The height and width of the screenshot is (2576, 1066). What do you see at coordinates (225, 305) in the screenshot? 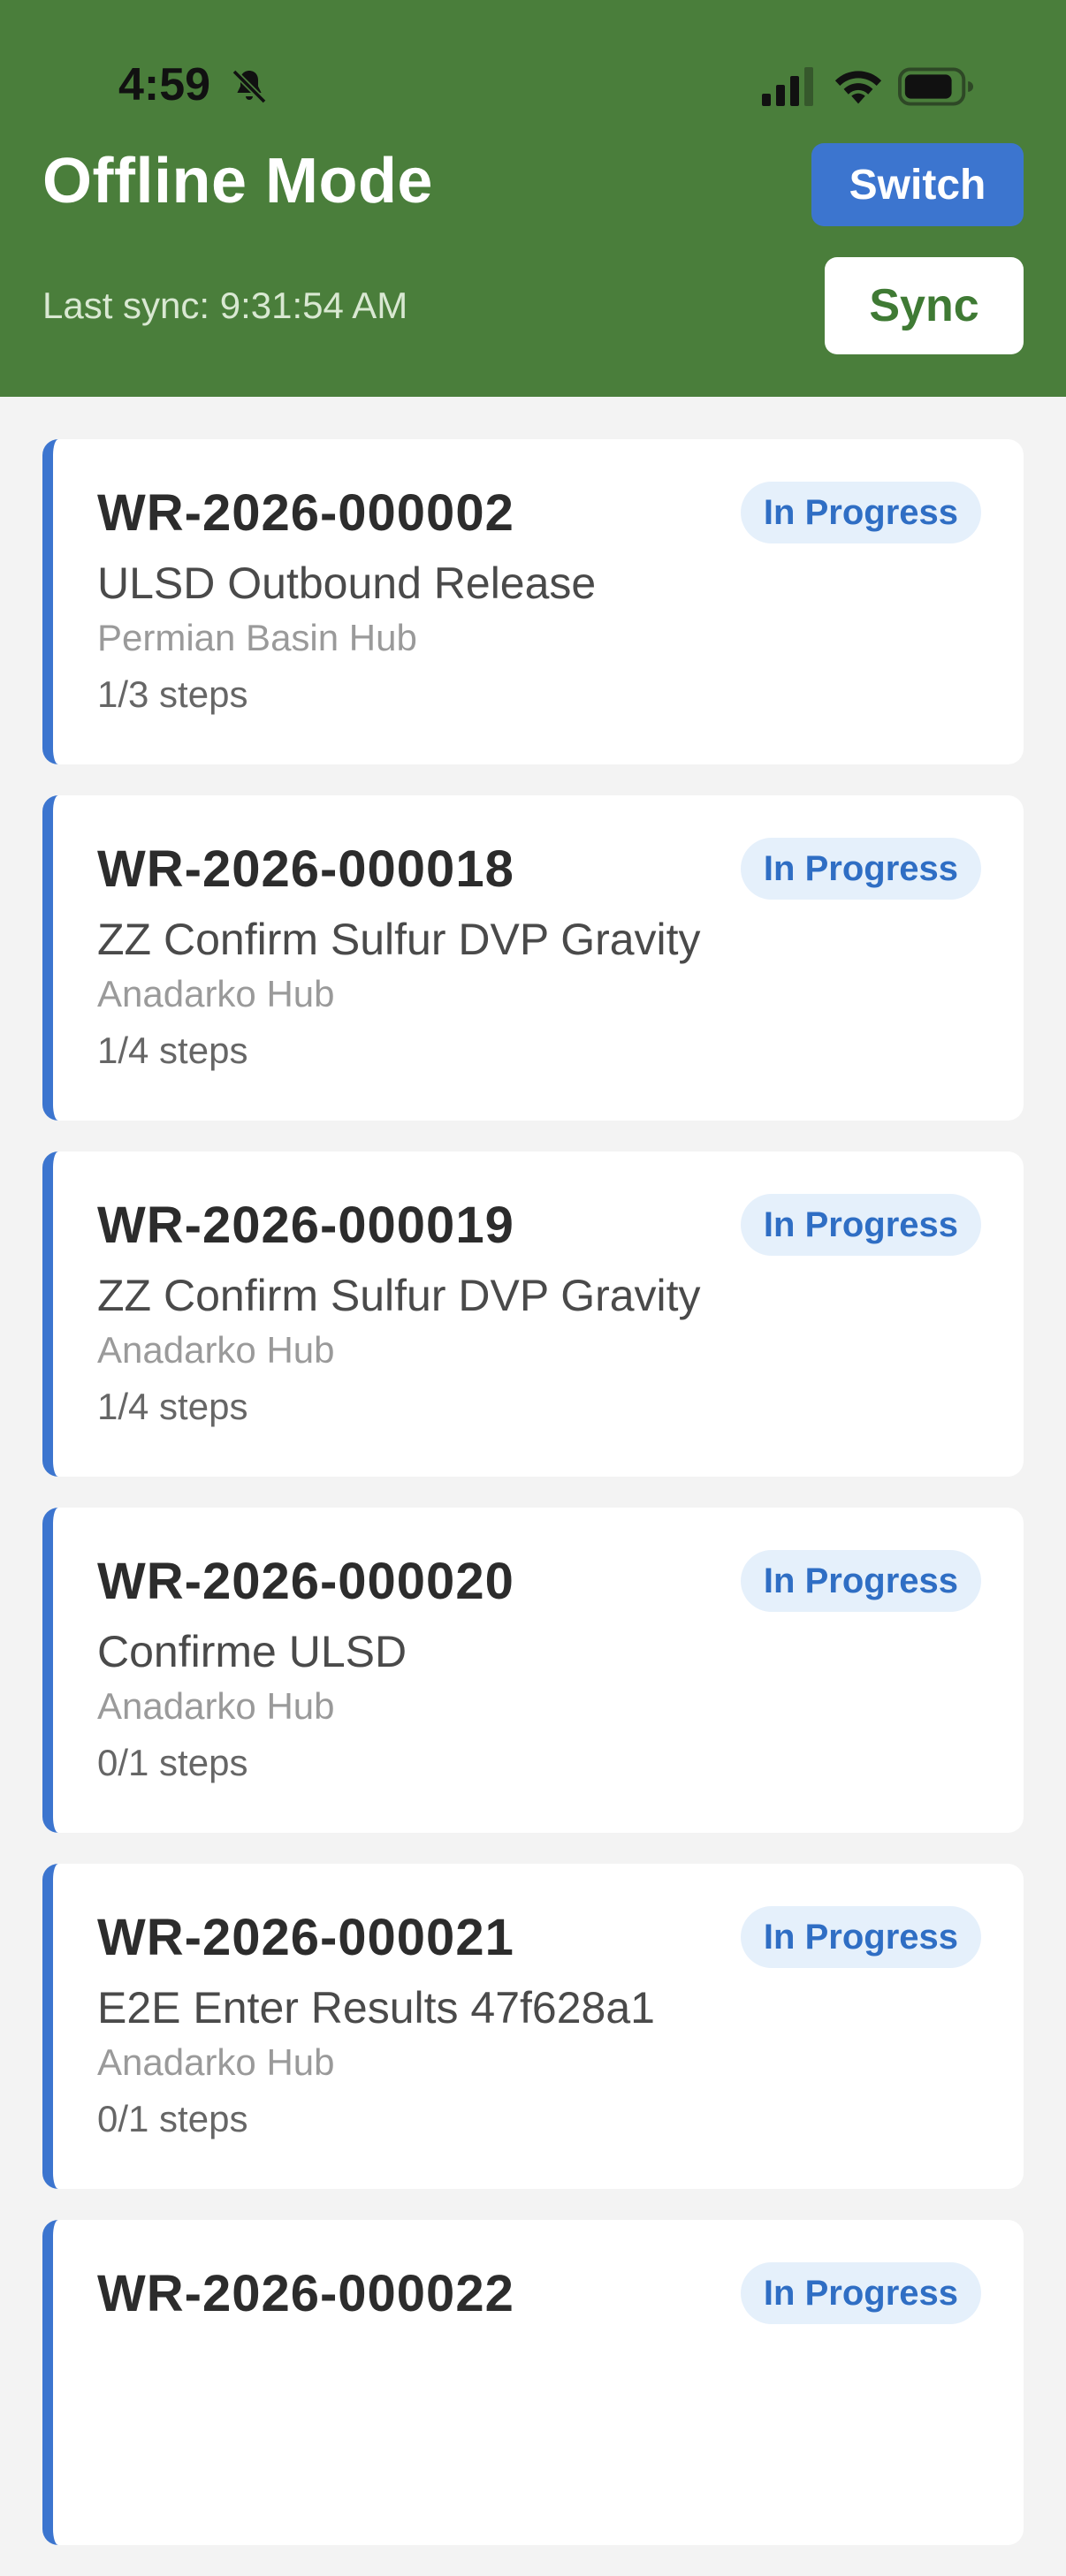
I see `last-sync-text: Last sync: 9:31:54 AM` at bounding box center [225, 305].